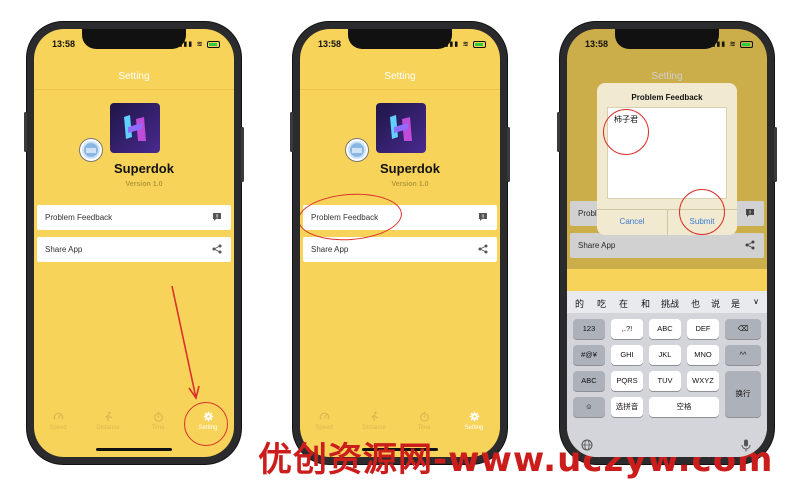  I want to click on microphone-icon, so click(746, 445).